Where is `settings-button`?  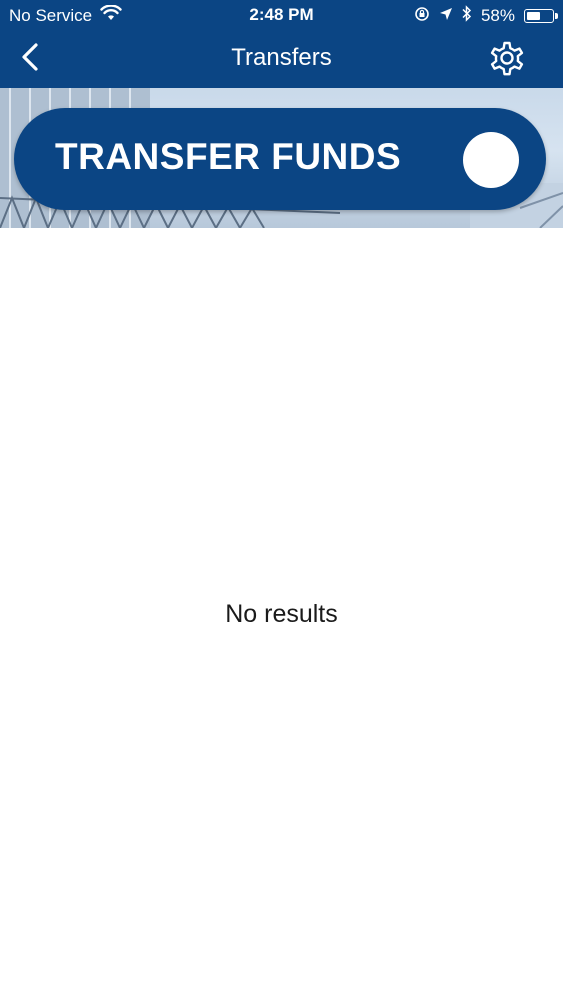 settings-button is located at coordinates (507, 60).